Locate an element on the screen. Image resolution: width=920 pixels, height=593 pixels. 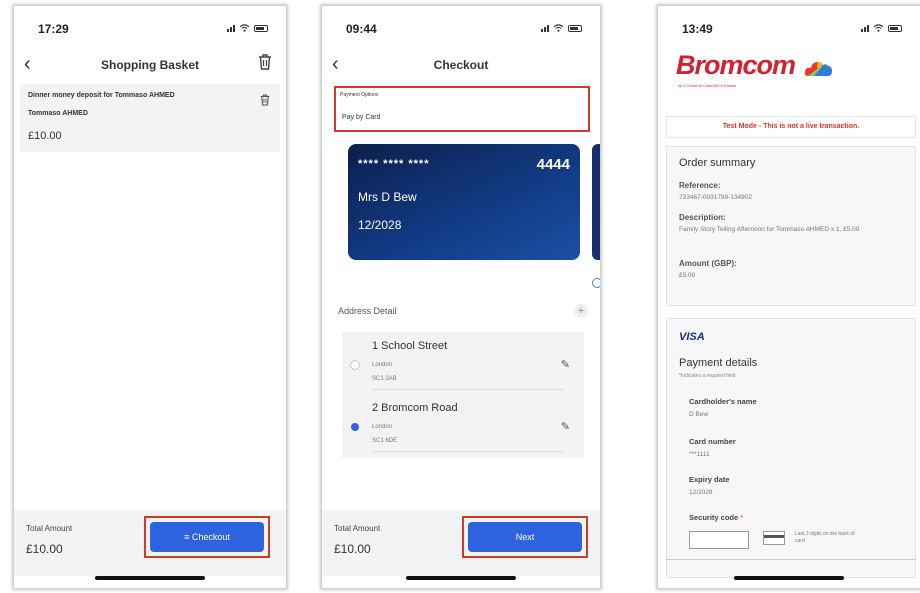
status-time: 09:44 is located at coordinates (361, 29).